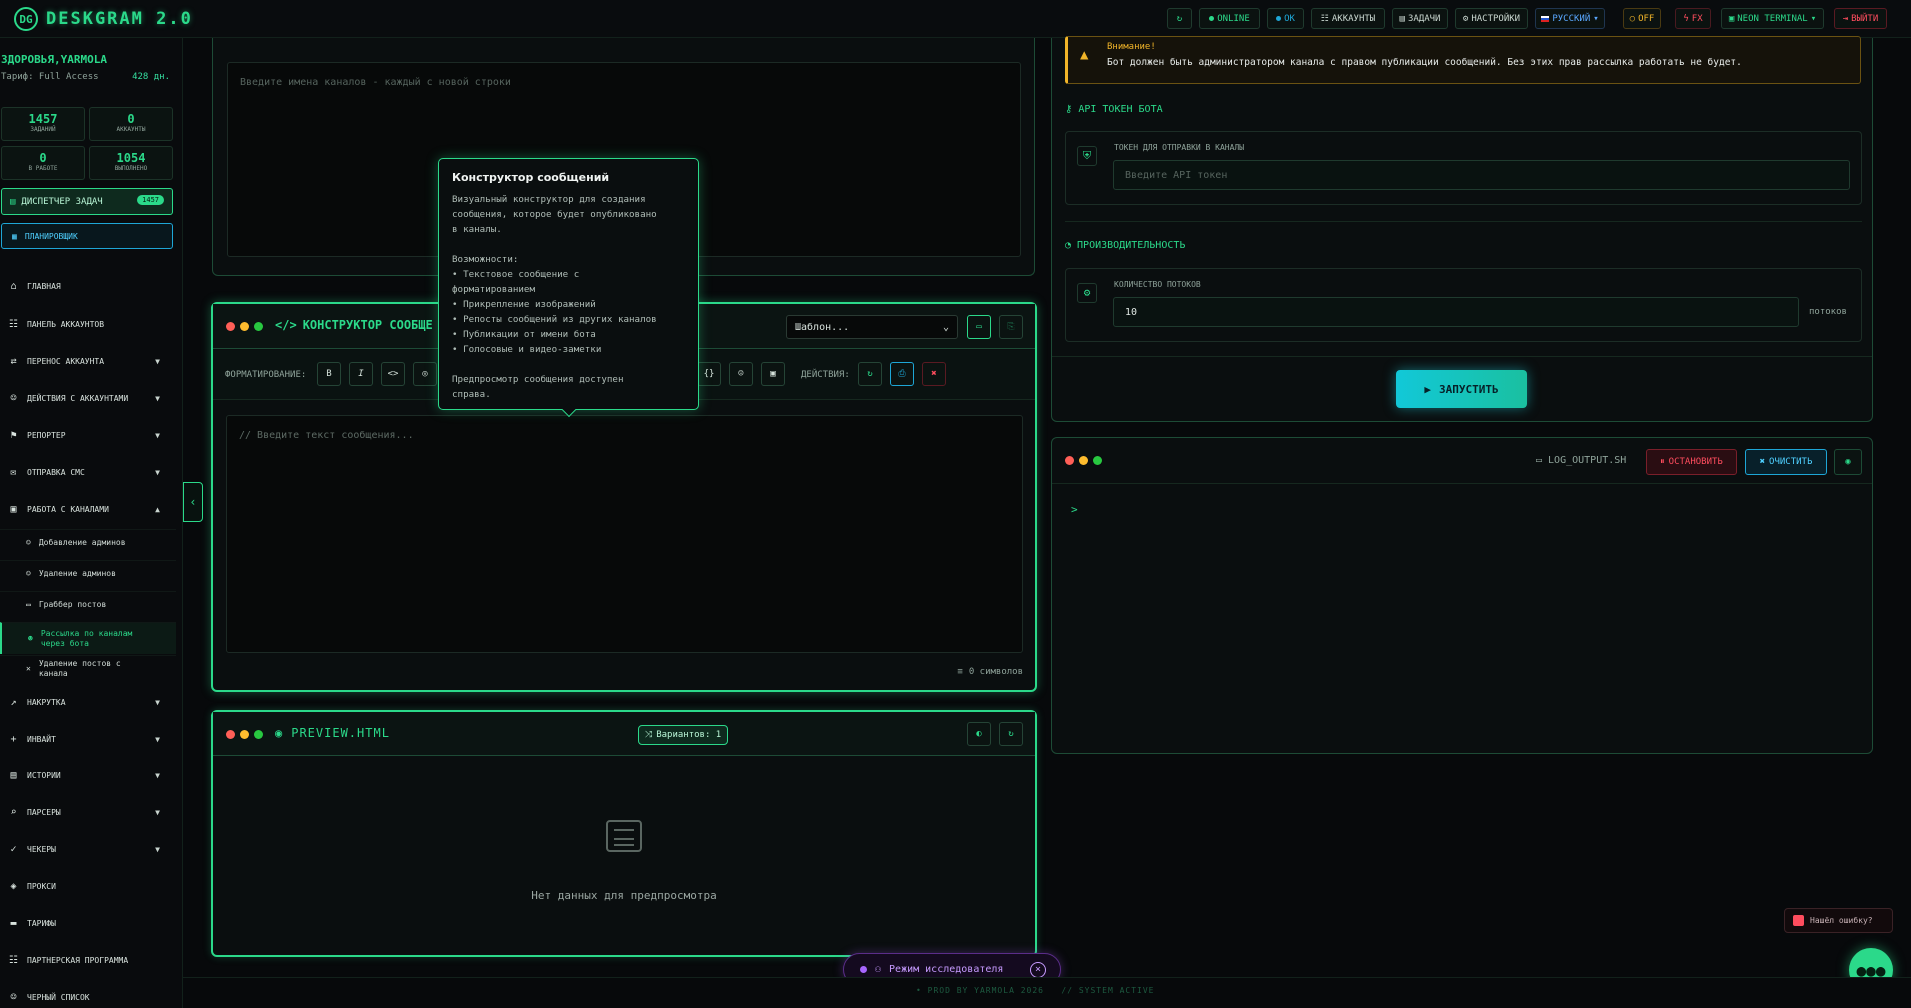 This screenshot has width=1911, height=1008. What do you see at coordinates (286, 325) in the screenshot?
I see `code-icon: </>` at bounding box center [286, 325].